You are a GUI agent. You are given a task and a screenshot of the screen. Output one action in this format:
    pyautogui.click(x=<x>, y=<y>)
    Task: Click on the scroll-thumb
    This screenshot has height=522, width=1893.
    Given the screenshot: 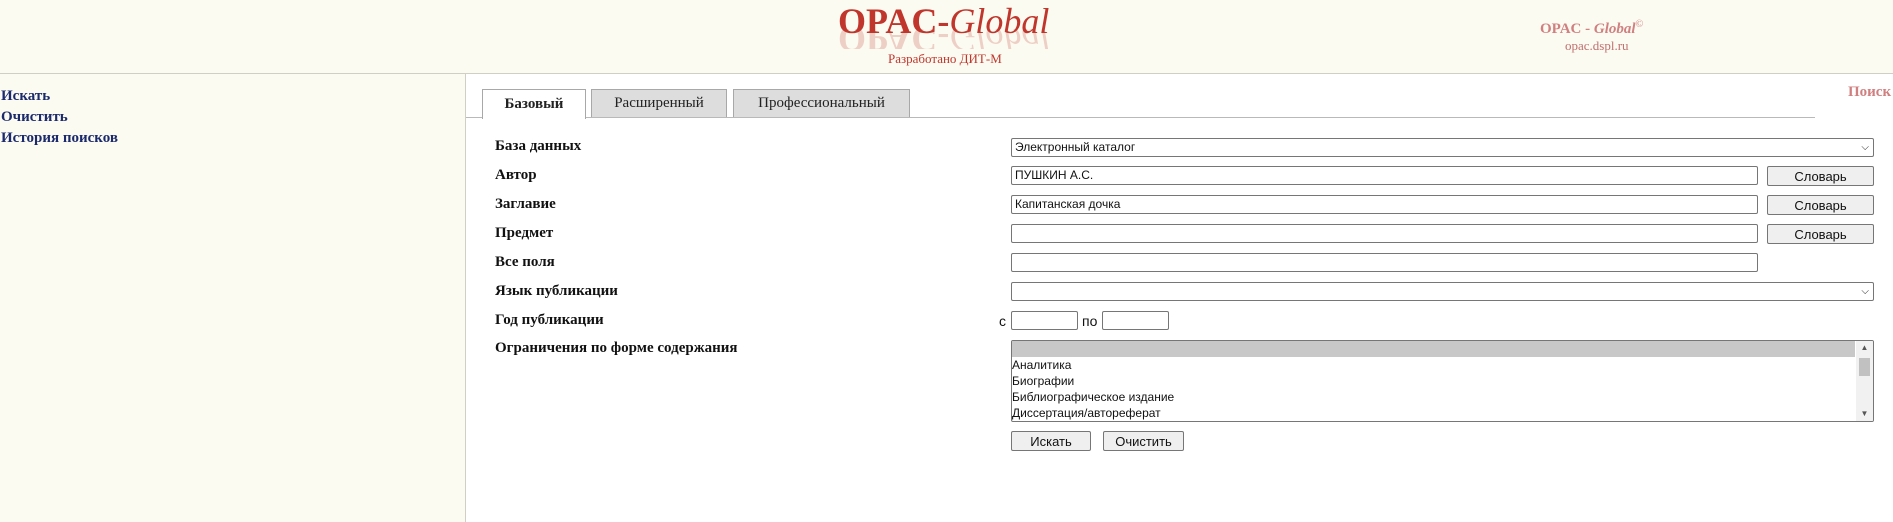 What is the action you would take?
    pyautogui.click(x=1864, y=367)
    